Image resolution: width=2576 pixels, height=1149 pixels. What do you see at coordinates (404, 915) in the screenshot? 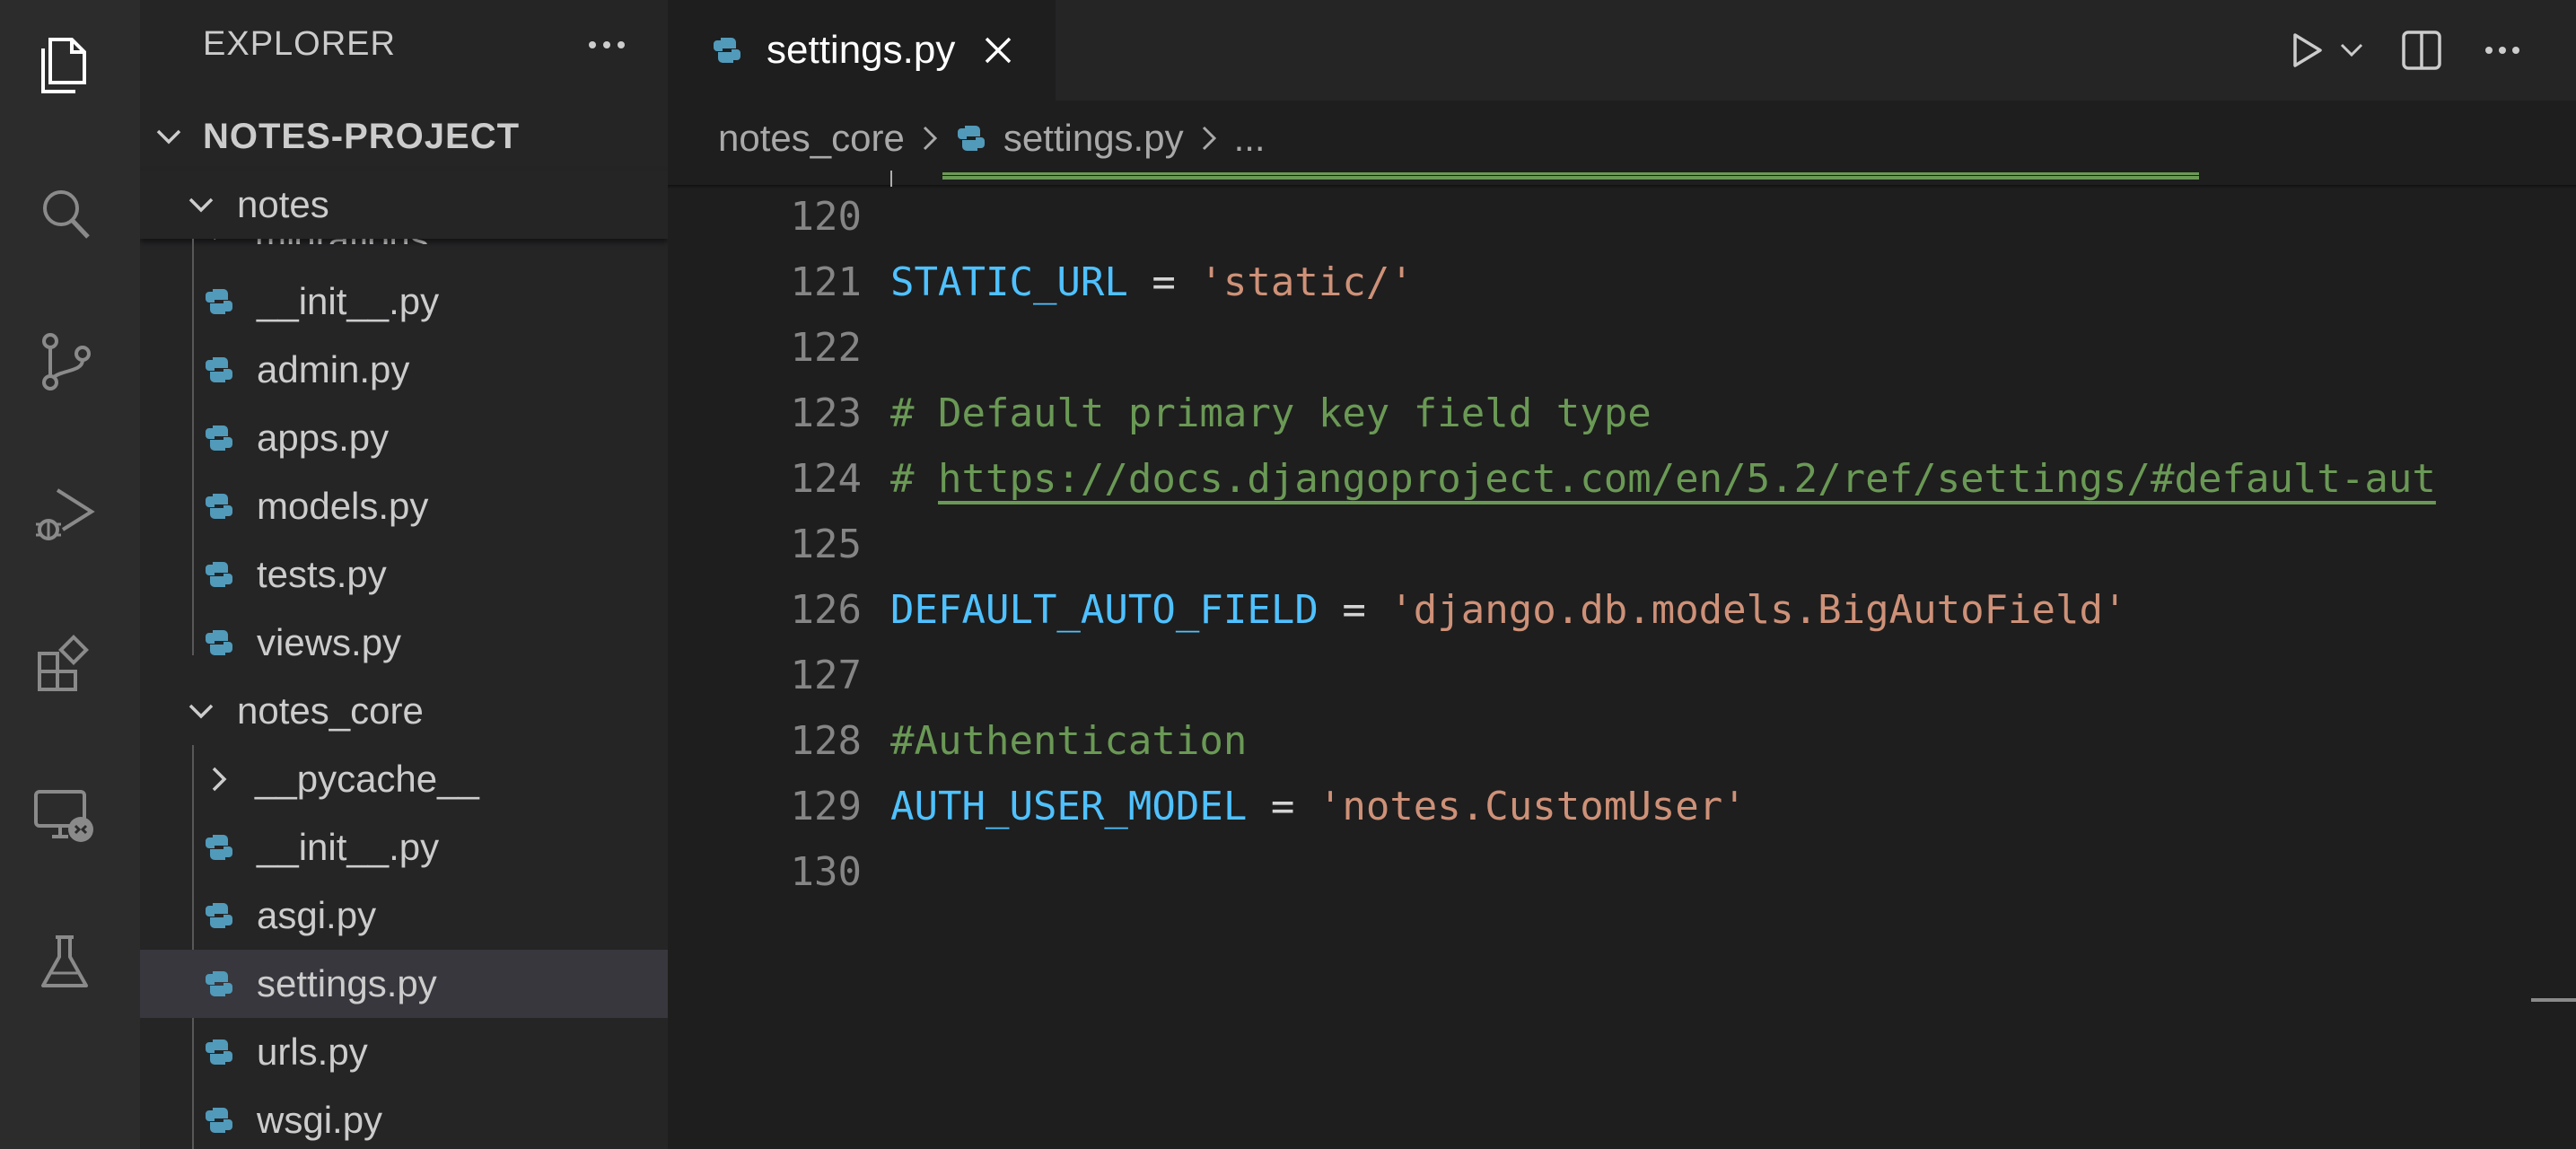
I see `tree-file: asgi.py` at bounding box center [404, 915].